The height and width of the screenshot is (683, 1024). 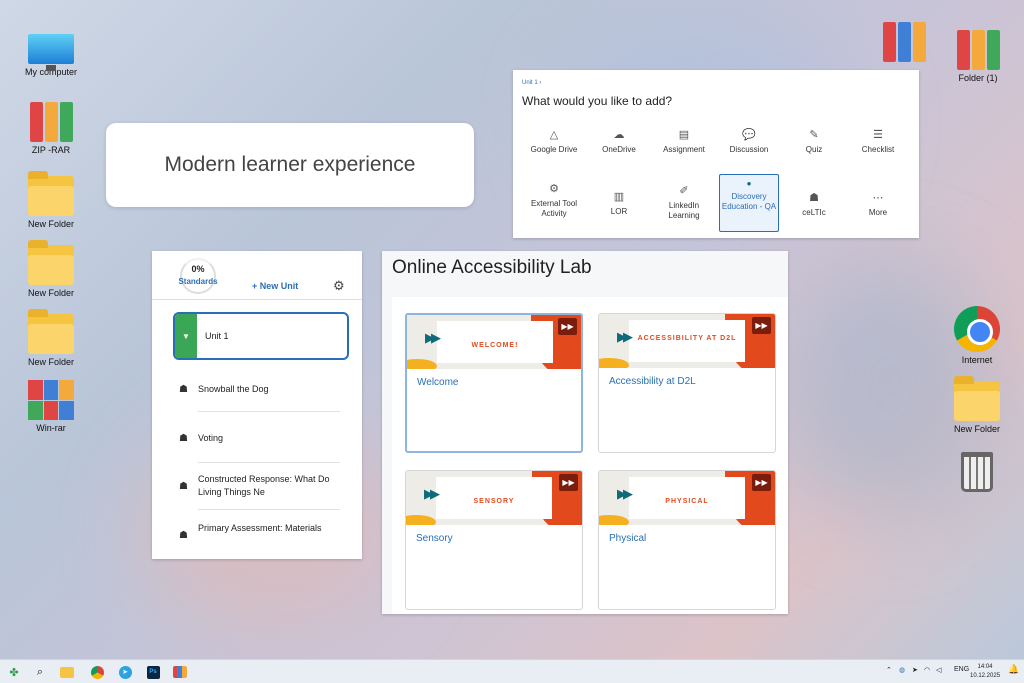 What do you see at coordinates (684, 141) in the screenshot?
I see `tool-assignment: ▤ Assignment` at bounding box center [684, 141].